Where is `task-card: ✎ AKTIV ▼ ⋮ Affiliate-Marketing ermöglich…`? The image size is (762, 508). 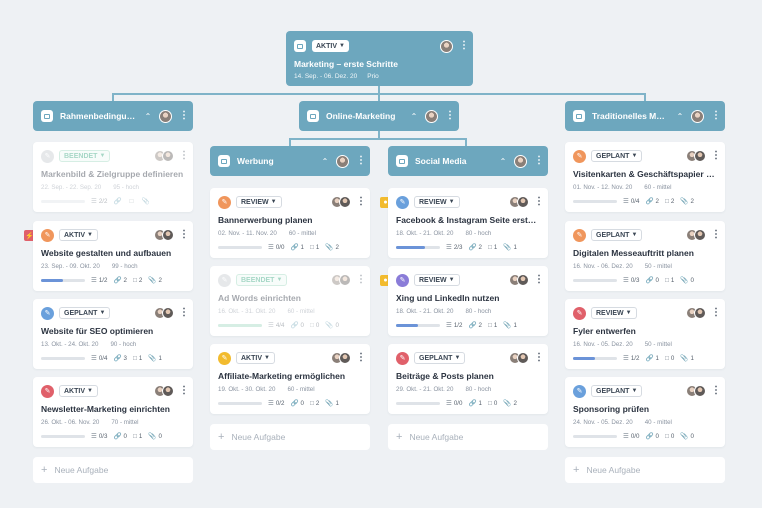 task-card: ✎ AKTIV ▼ ⋮ Affiliate-Marketing ermöglich… is located at coordinates (290, 379).